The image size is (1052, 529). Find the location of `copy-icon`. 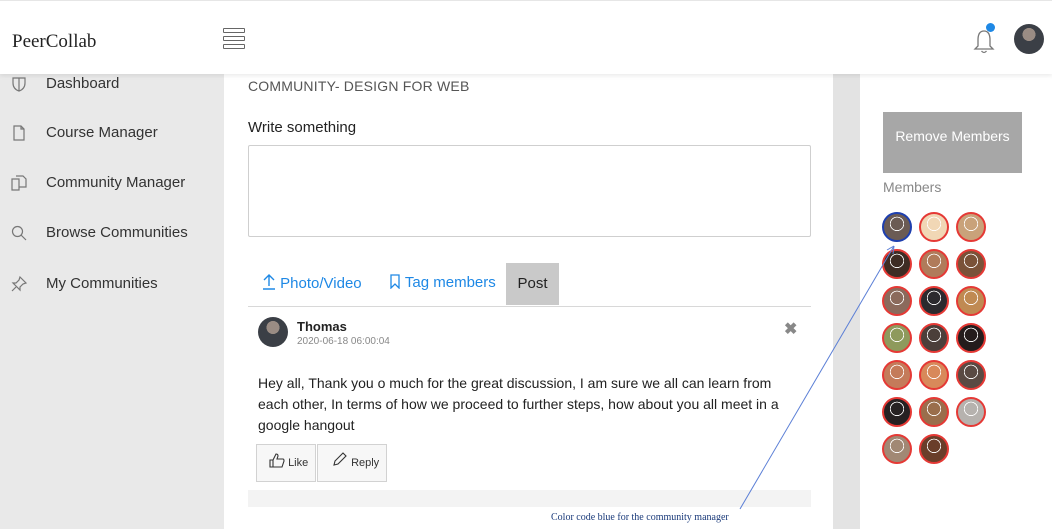

copy-icon is located at coordinates (19, 183).